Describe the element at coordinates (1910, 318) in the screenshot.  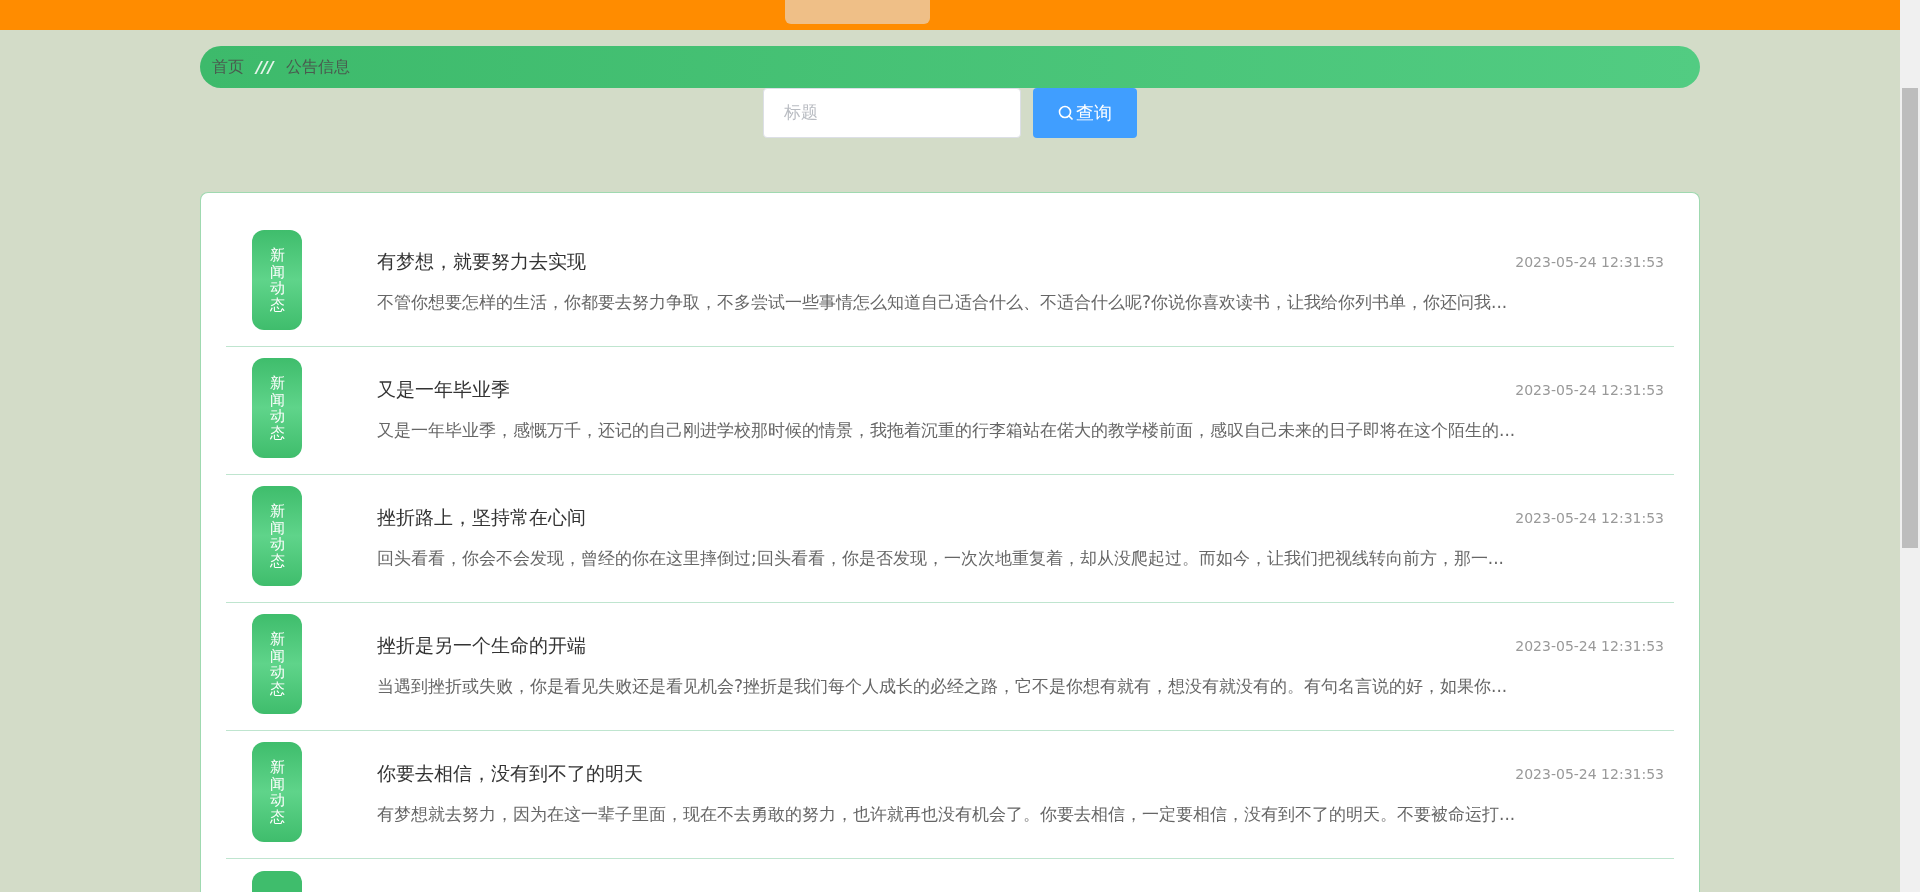
I see `scrollbar-thumb` at that location.